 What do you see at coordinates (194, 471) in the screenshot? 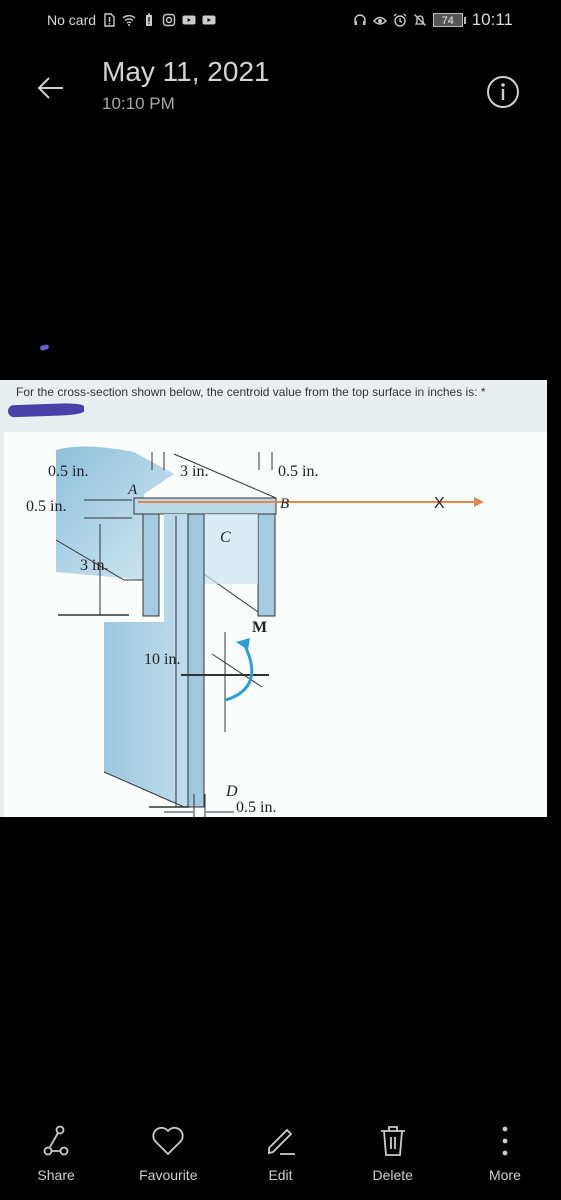
I see `label-web-spacing: 3 in.` at bounding box center [194, 471].